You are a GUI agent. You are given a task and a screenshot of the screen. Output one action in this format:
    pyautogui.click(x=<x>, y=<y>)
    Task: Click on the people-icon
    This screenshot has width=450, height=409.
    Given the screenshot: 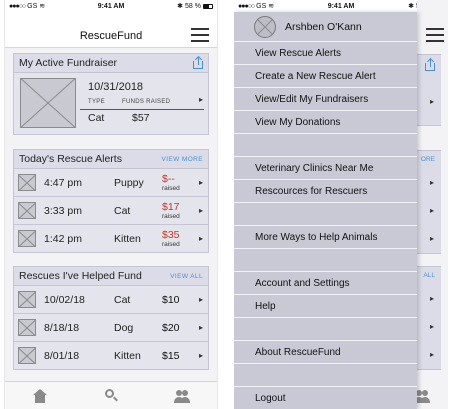 What is the action you would take?
    pyautogui.click(x=181, y=396)
    